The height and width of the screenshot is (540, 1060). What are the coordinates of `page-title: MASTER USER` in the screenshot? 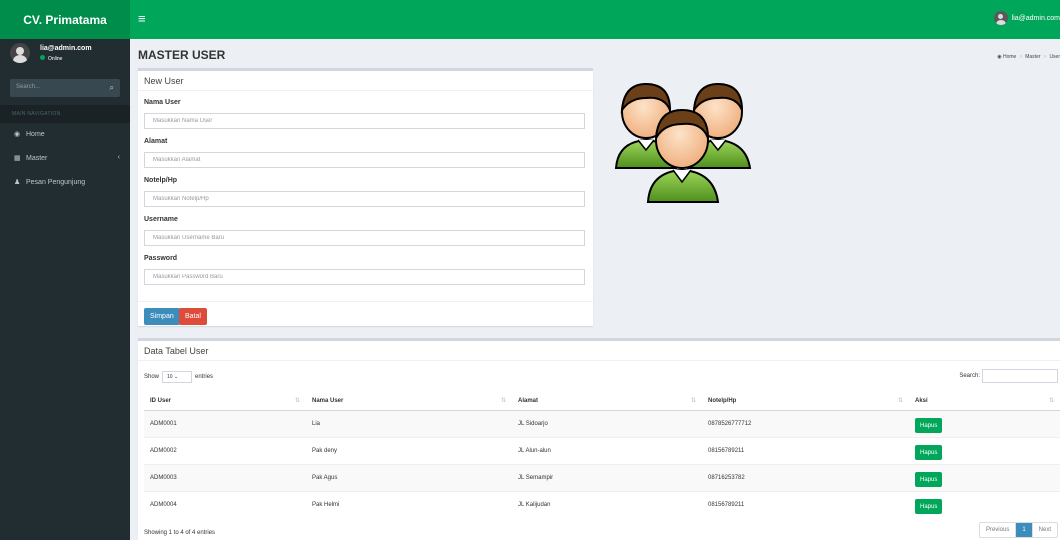 It's located at (182, 55).